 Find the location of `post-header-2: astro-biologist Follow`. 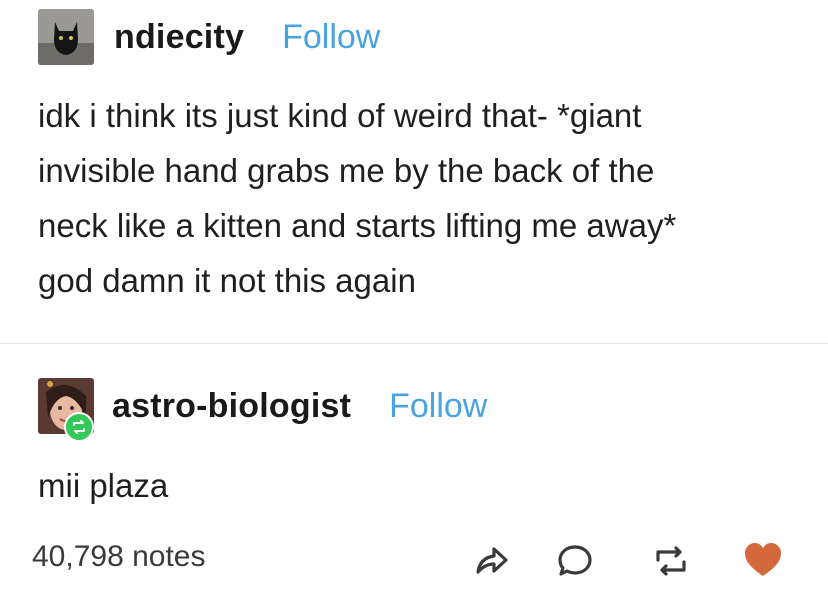

post-header-2: astro-biologist Follow is located at coordinates (262, 410).